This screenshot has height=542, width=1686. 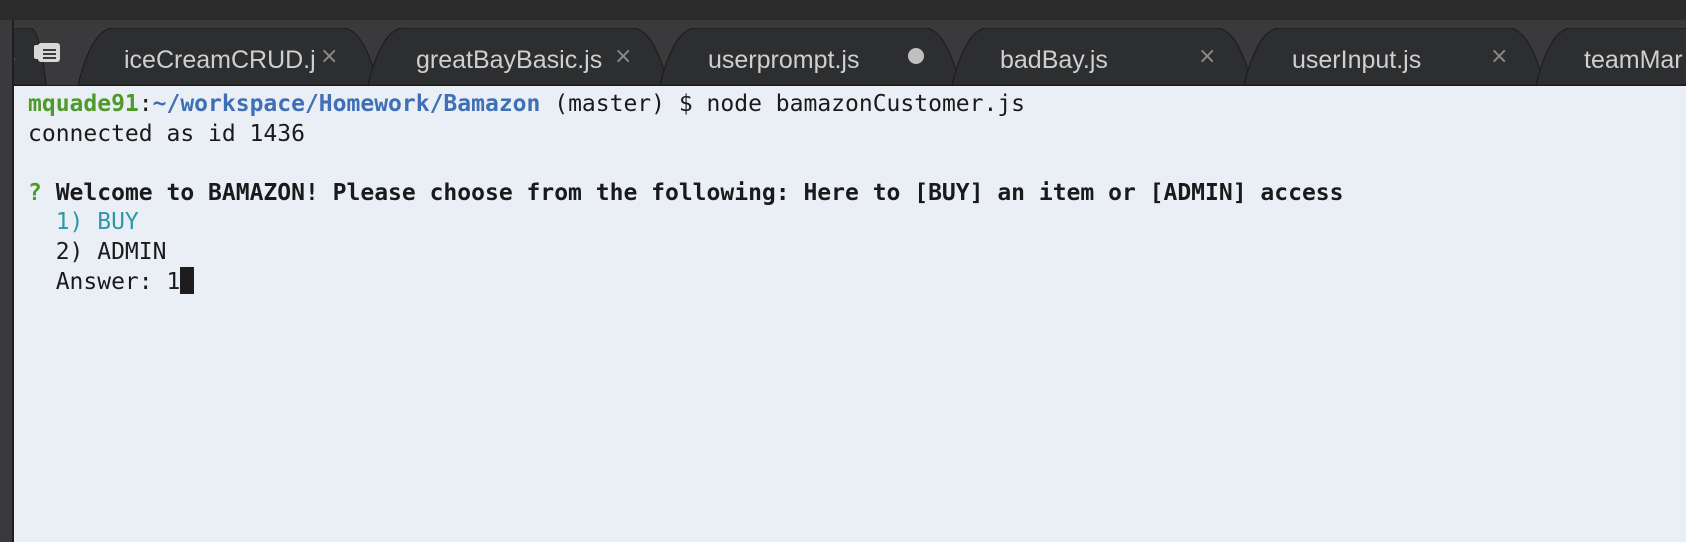 I want to click on tab-label: userprompt.js, so click(x=784, y=60).